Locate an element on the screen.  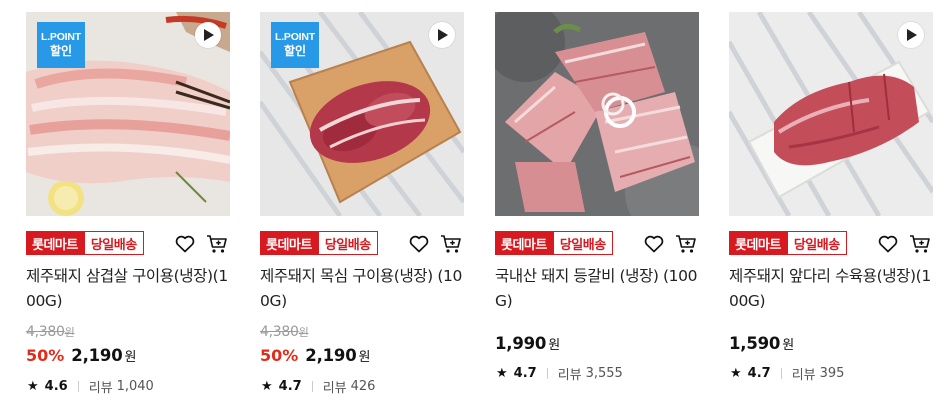
sale-price: 1,990 is located at coordinates (521, 343).